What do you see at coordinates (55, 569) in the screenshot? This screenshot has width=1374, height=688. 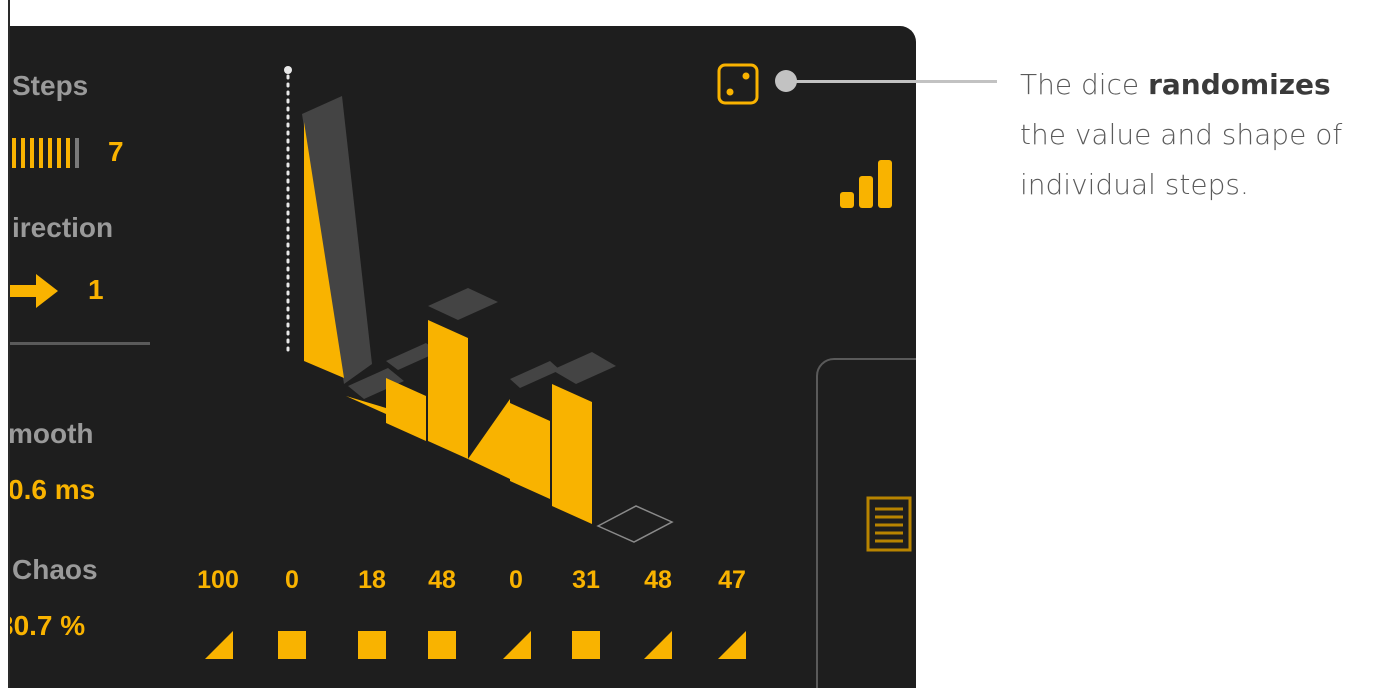 I see `chaos-label: Chaos` at bounding box center [55, 569].